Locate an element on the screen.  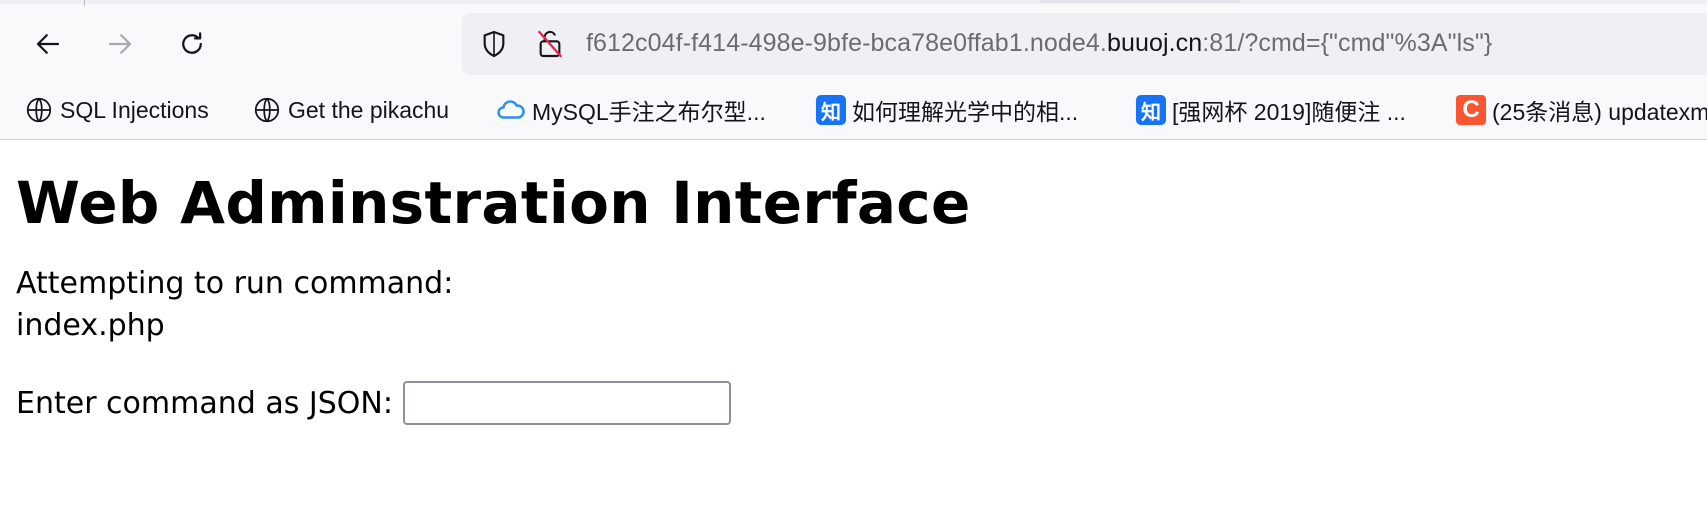
status-label: Attempting to run command: is located at coordinates (235, 283).